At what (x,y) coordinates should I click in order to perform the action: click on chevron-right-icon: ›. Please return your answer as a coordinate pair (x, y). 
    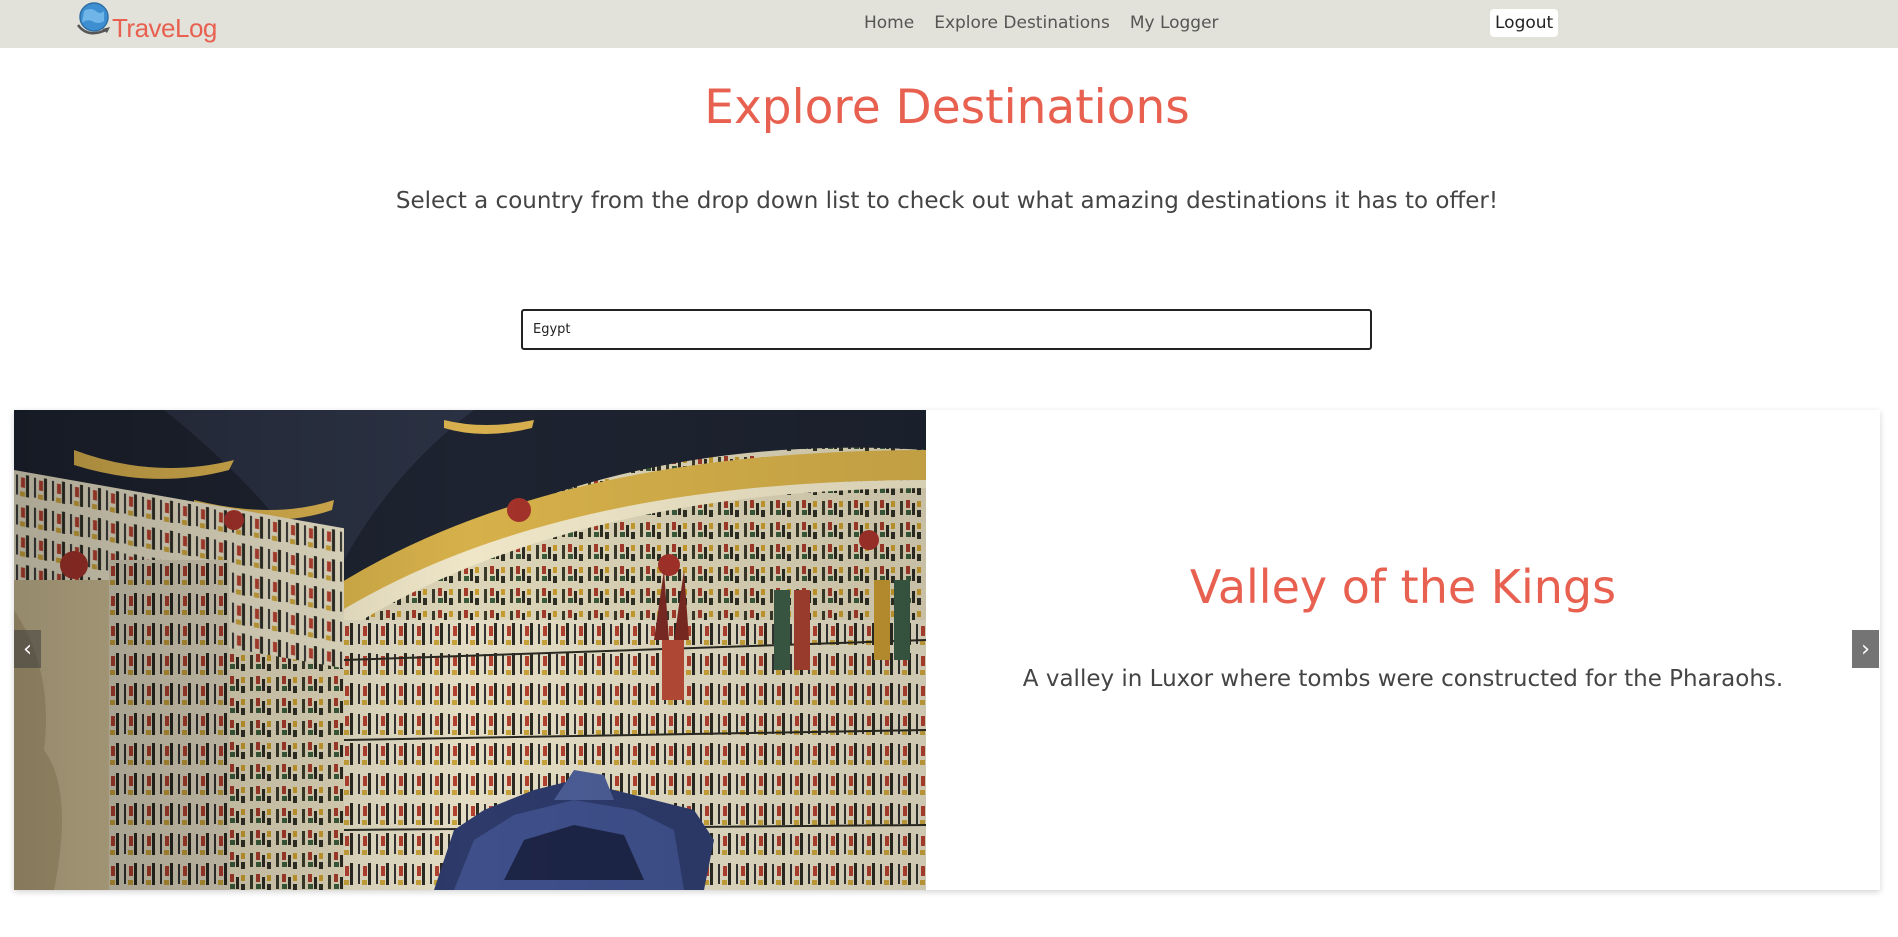
    Looking at the image, I should click on (1865, 649).